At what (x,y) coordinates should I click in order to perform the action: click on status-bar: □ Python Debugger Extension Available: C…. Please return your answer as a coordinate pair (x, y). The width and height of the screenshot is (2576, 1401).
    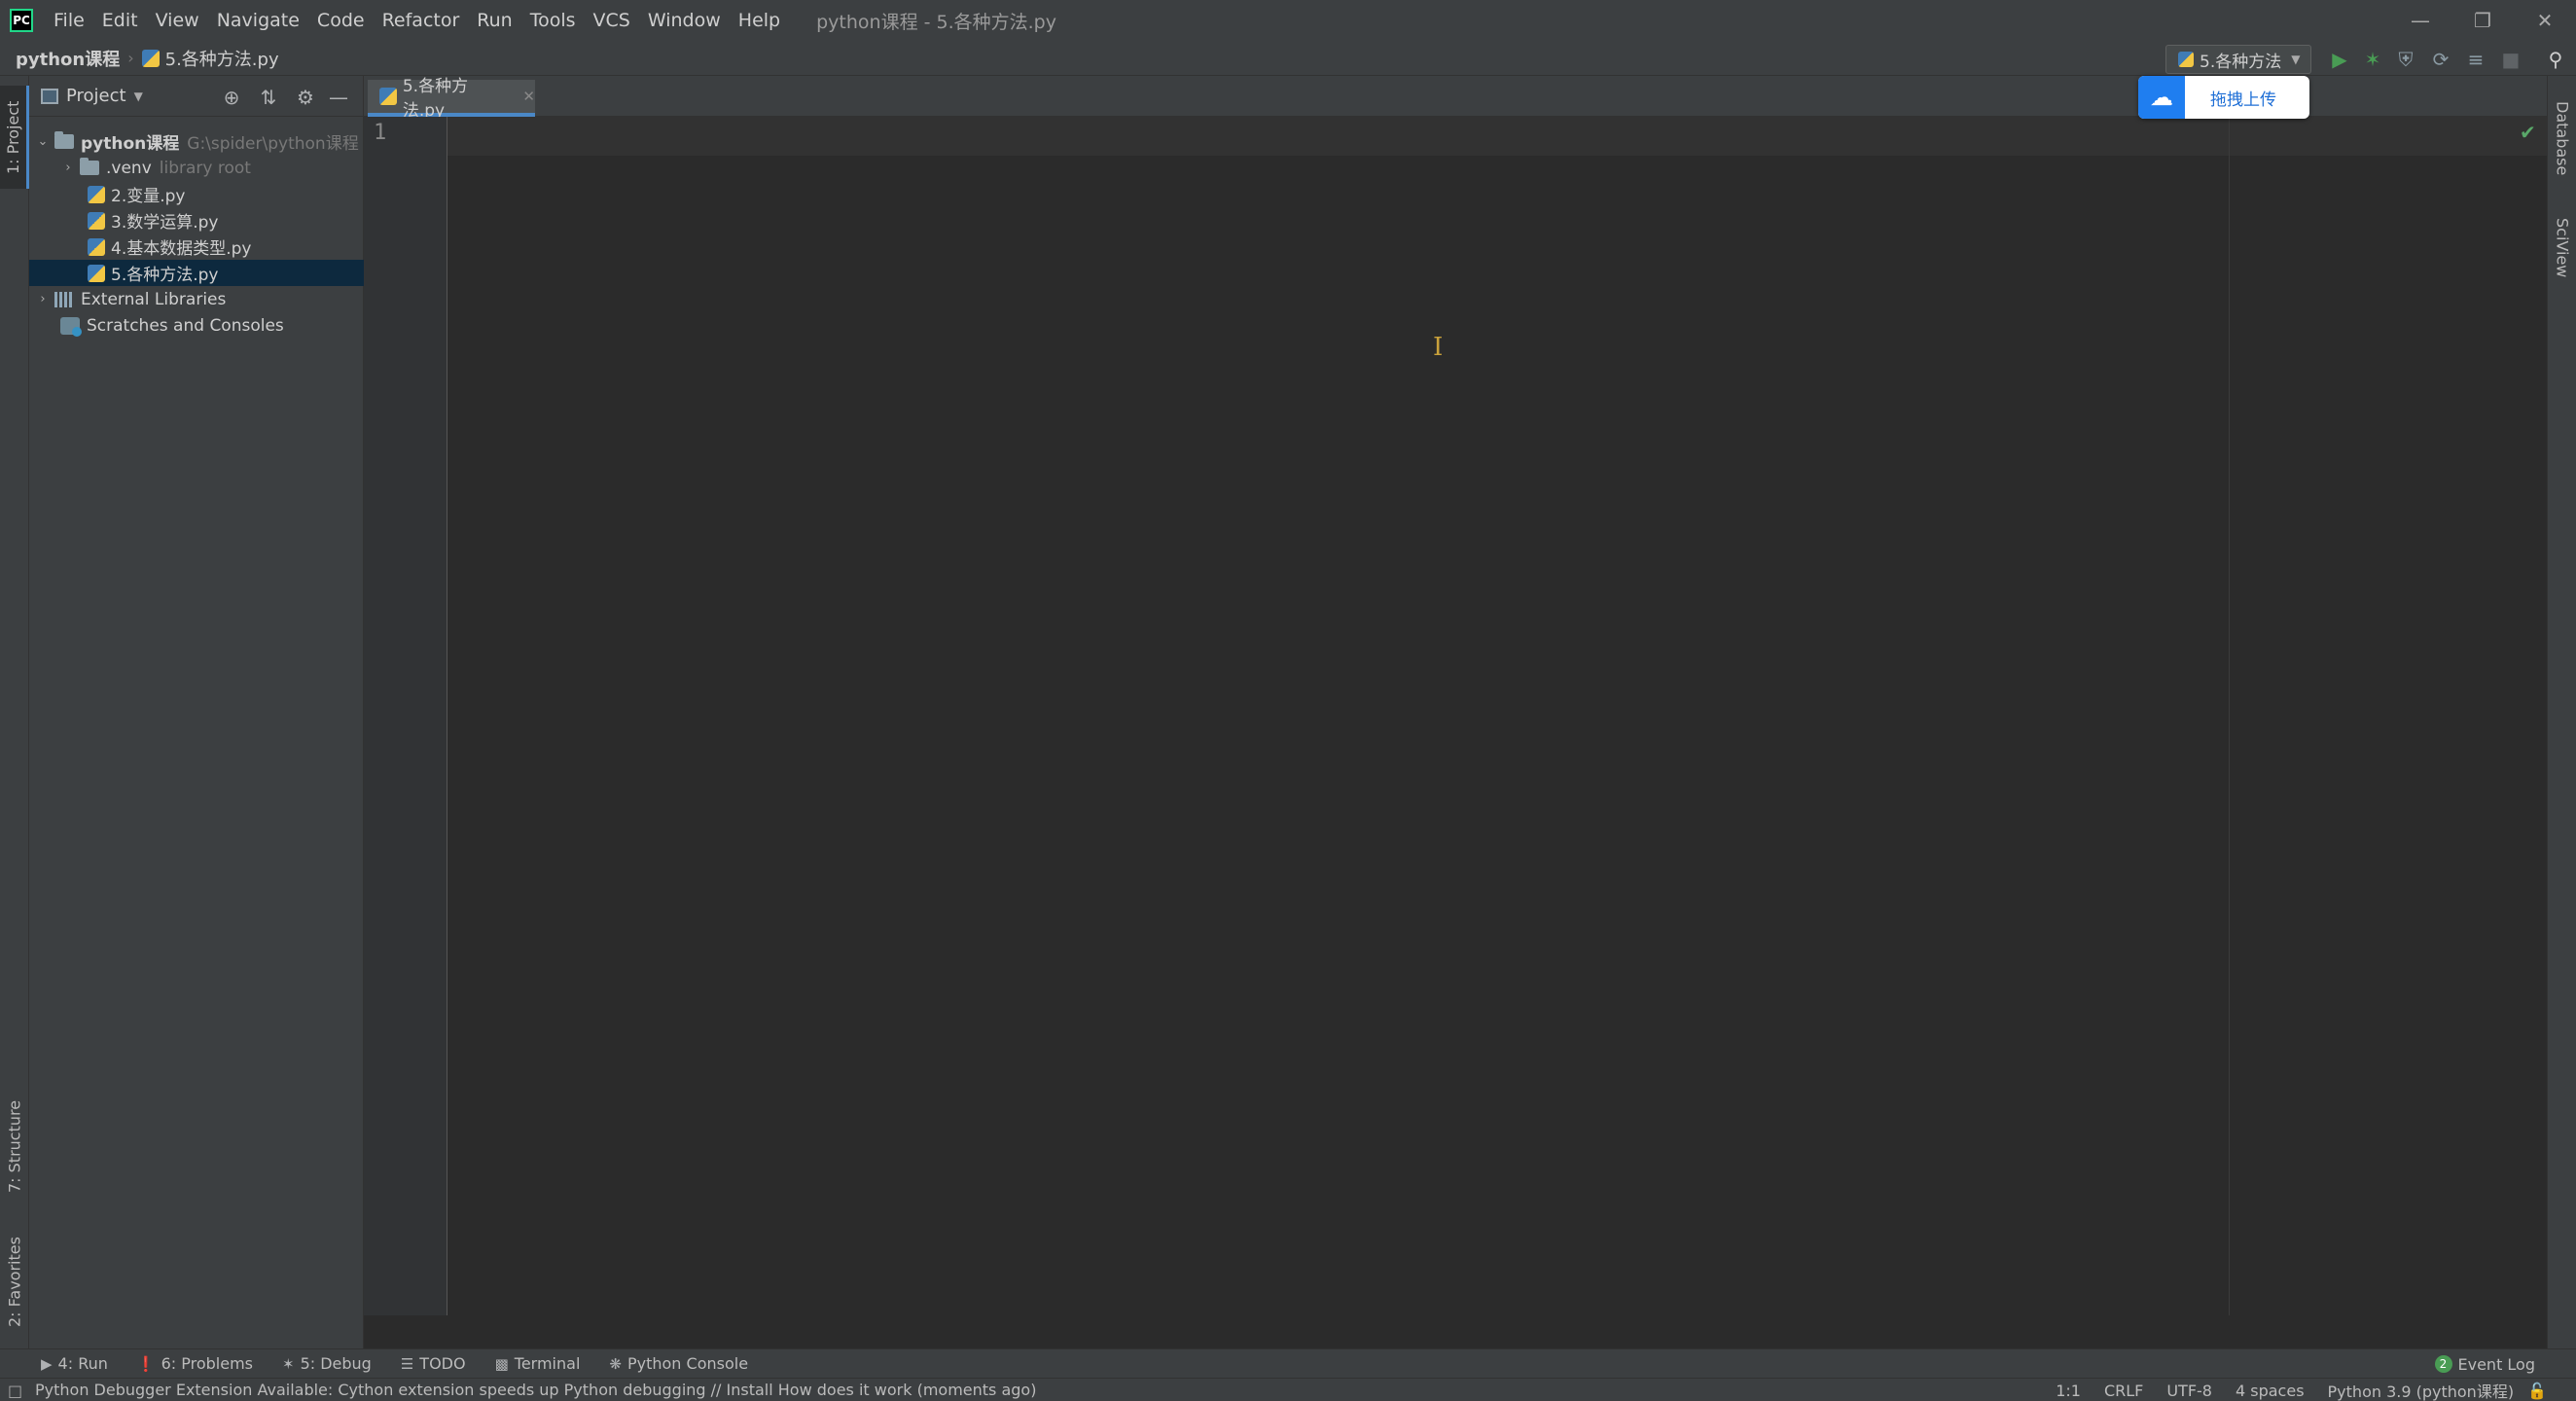
    Looking at the image, I should click on (1288, 1389).